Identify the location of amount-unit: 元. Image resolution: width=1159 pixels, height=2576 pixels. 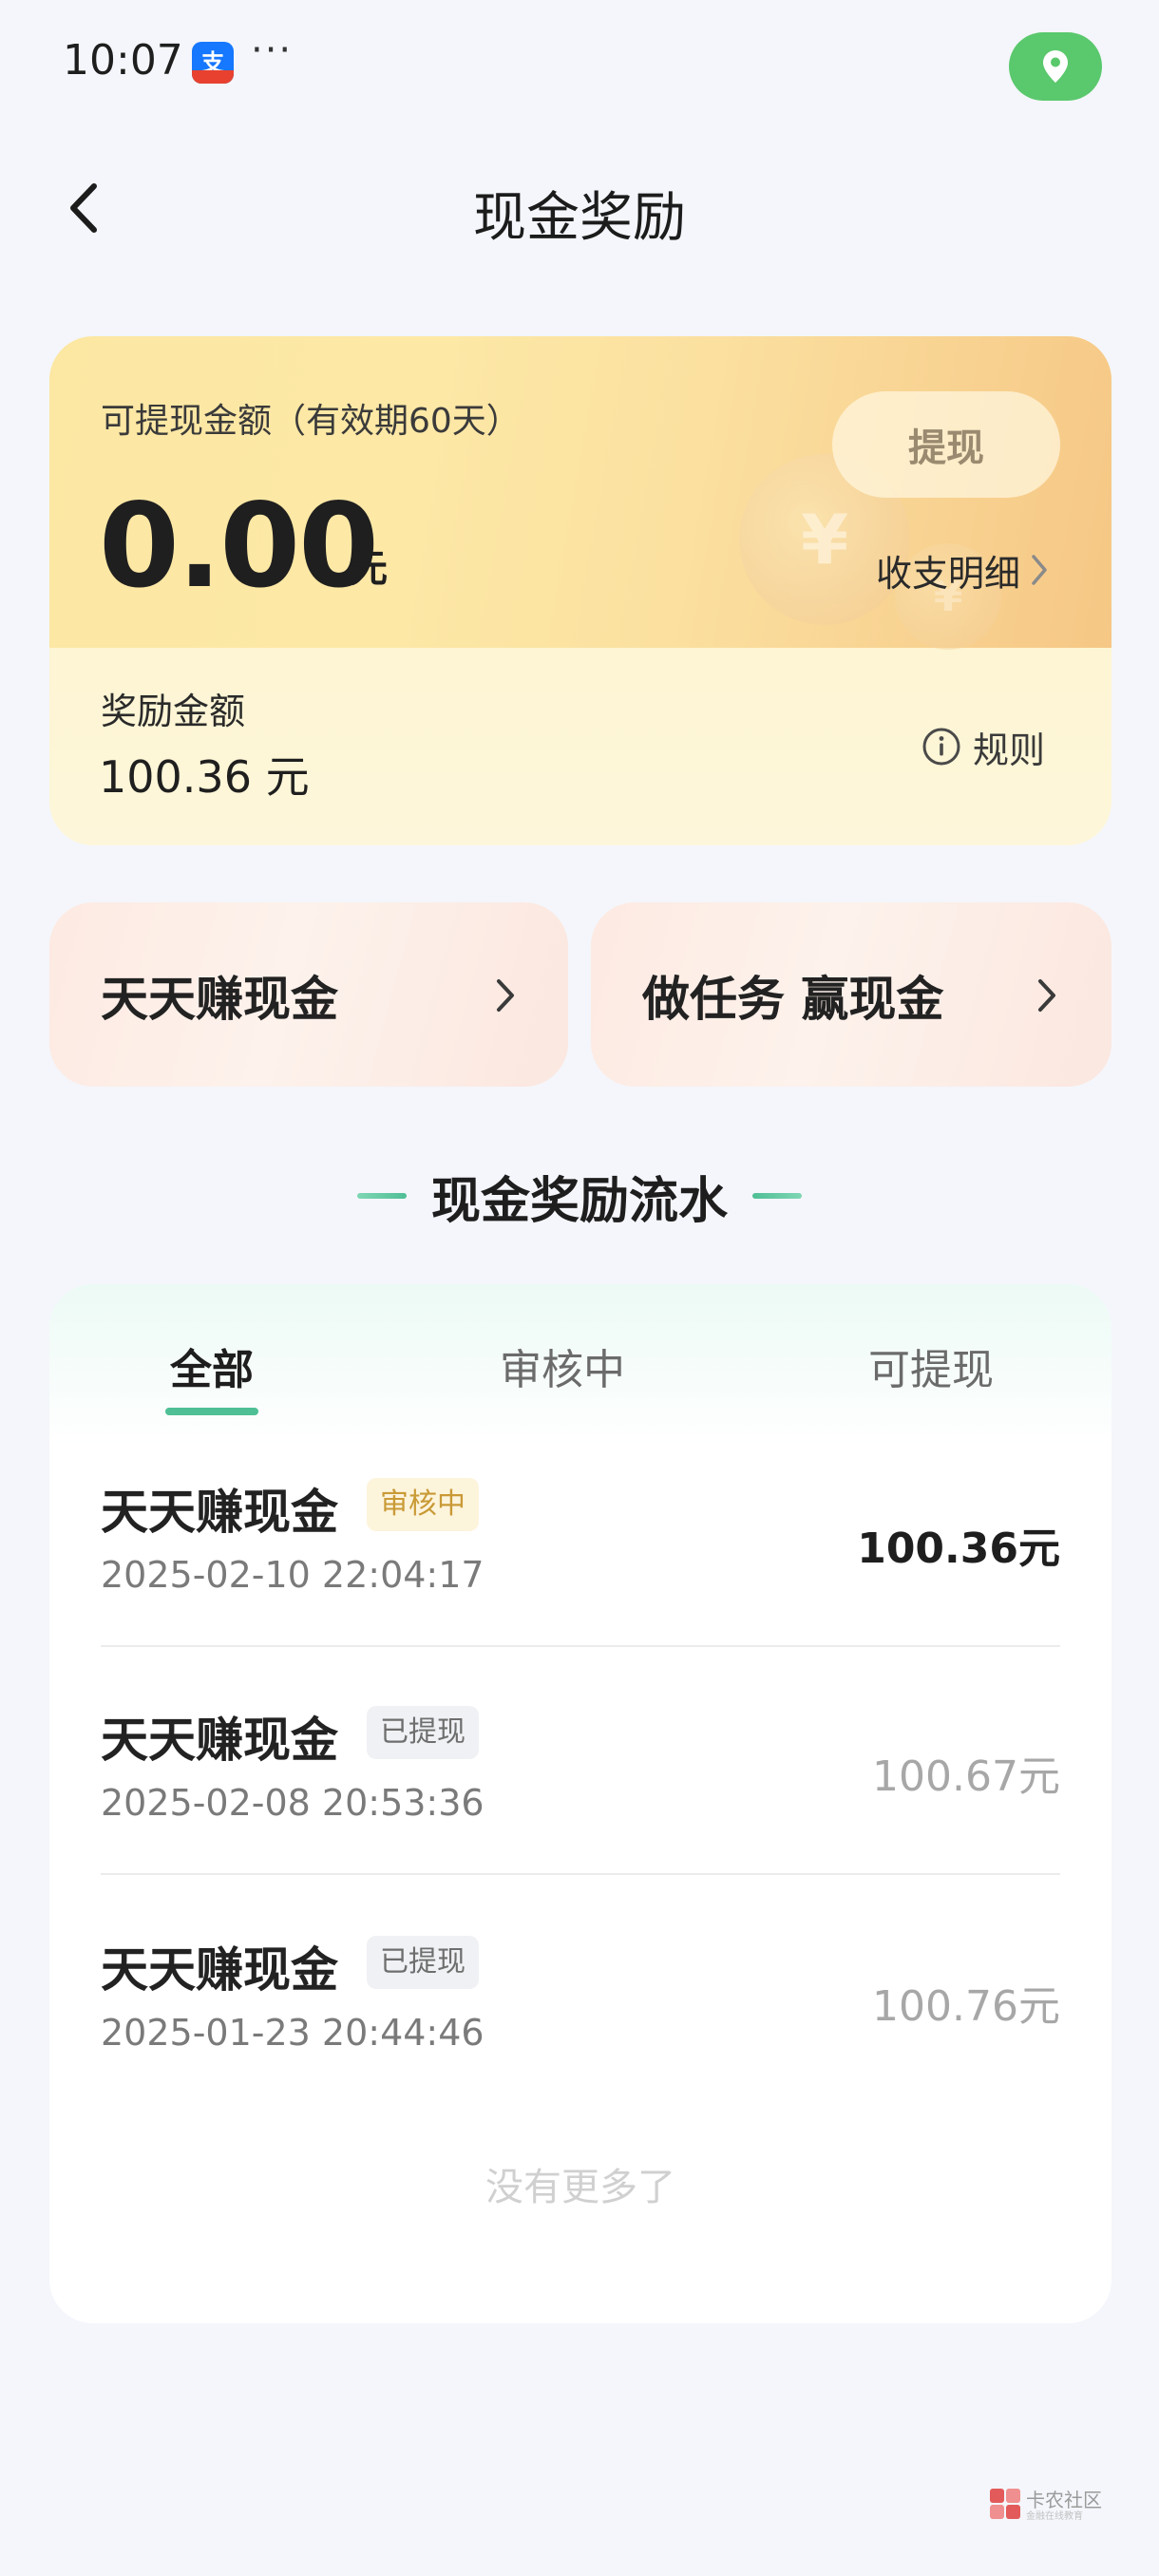
(369, 569).